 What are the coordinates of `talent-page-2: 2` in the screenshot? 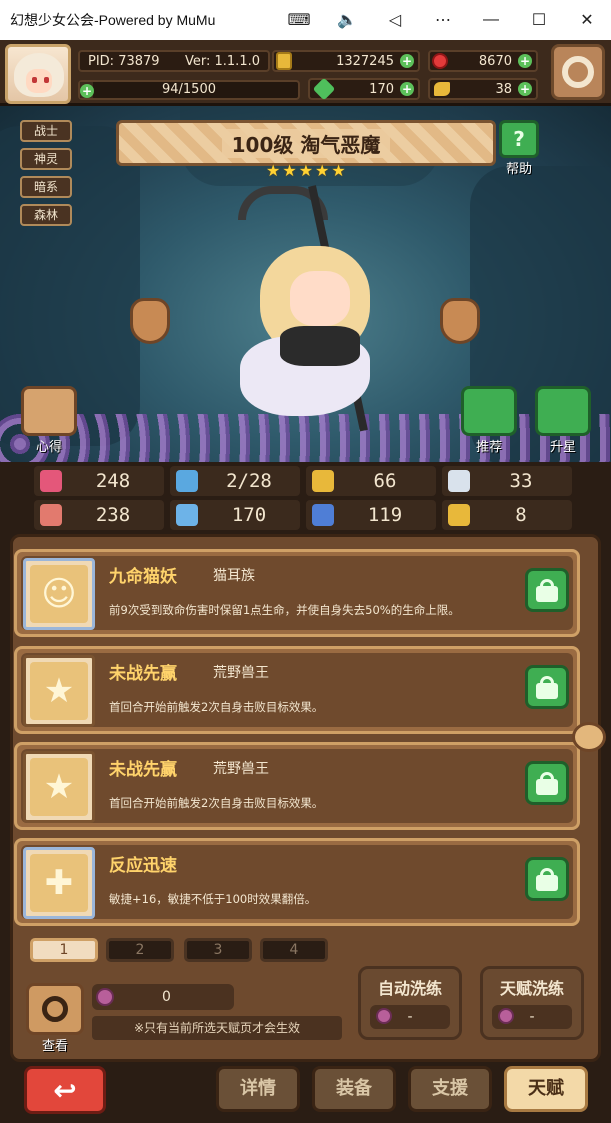 It's located at (140, 950).